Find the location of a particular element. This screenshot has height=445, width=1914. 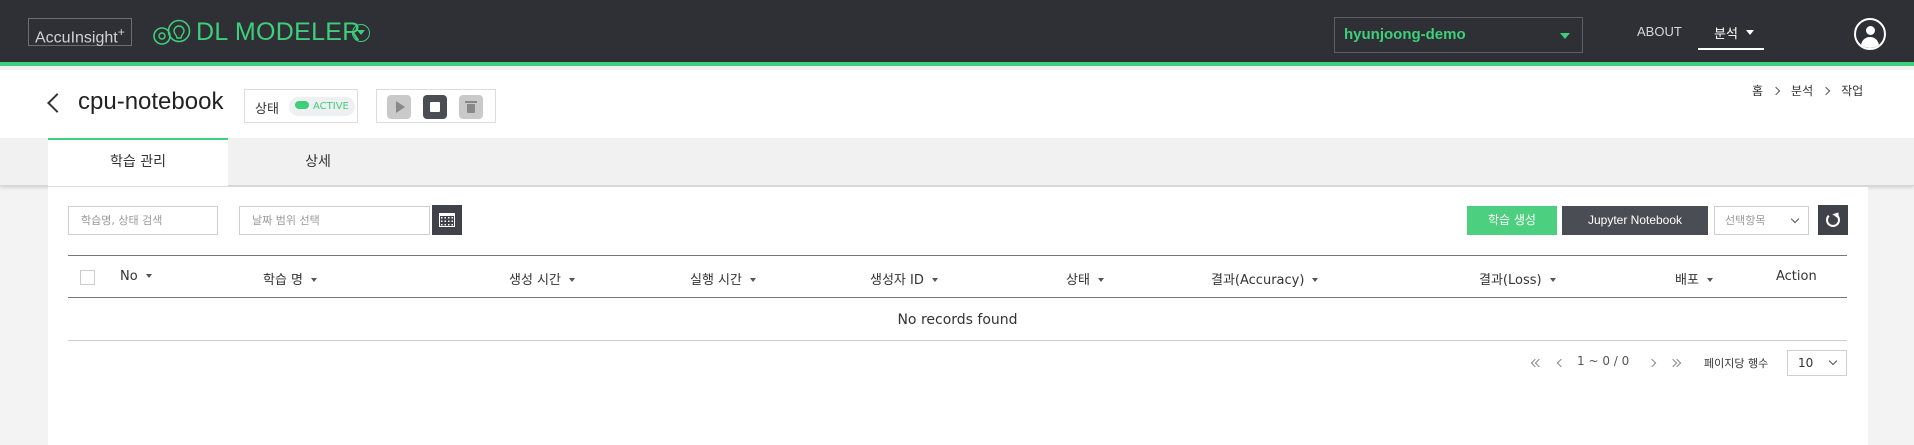

rows-per-page-value: 10 is located at coordinates (1806, 363).